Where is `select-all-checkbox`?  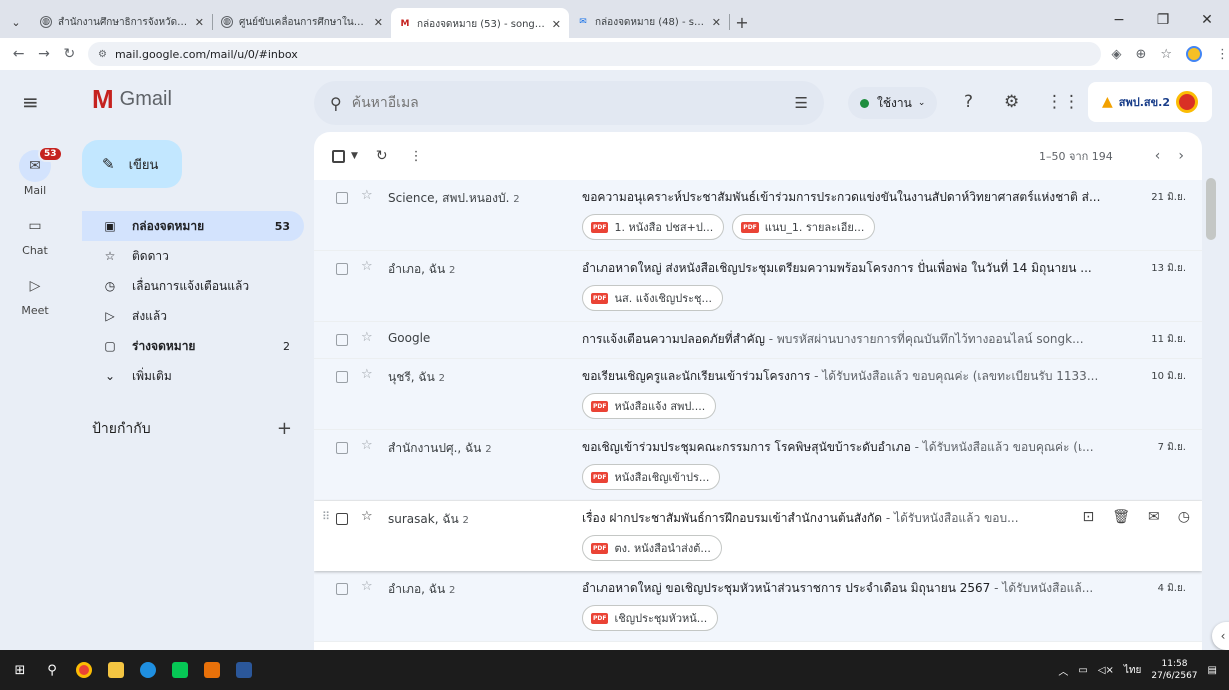 select-all-checkbox is located at coordinates (338, 156).